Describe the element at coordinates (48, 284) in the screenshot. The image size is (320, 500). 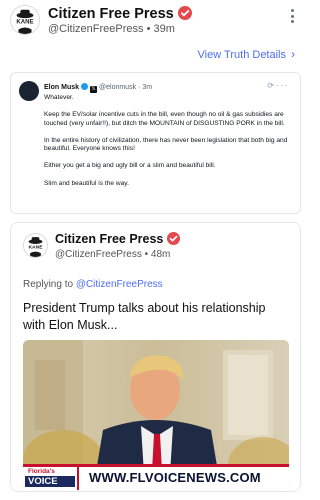
I see `reply-prefix: Replying to` at that location.